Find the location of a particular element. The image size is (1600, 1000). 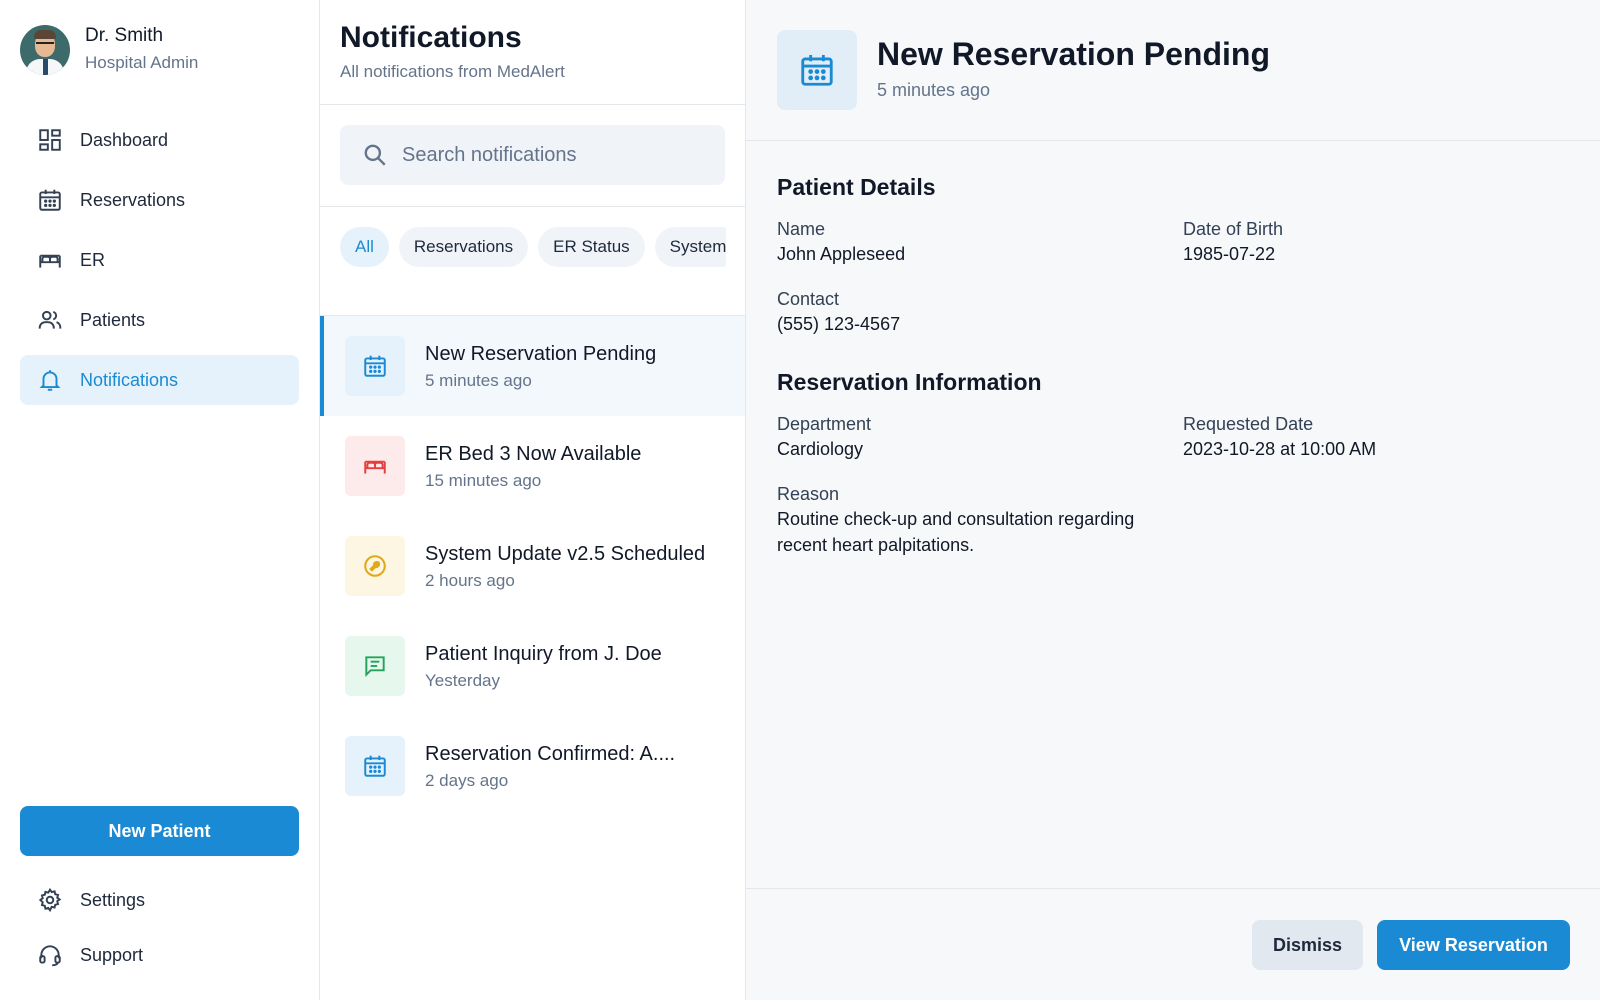

sidebar-item-patients: Patients is located at coordinates (159, 320).